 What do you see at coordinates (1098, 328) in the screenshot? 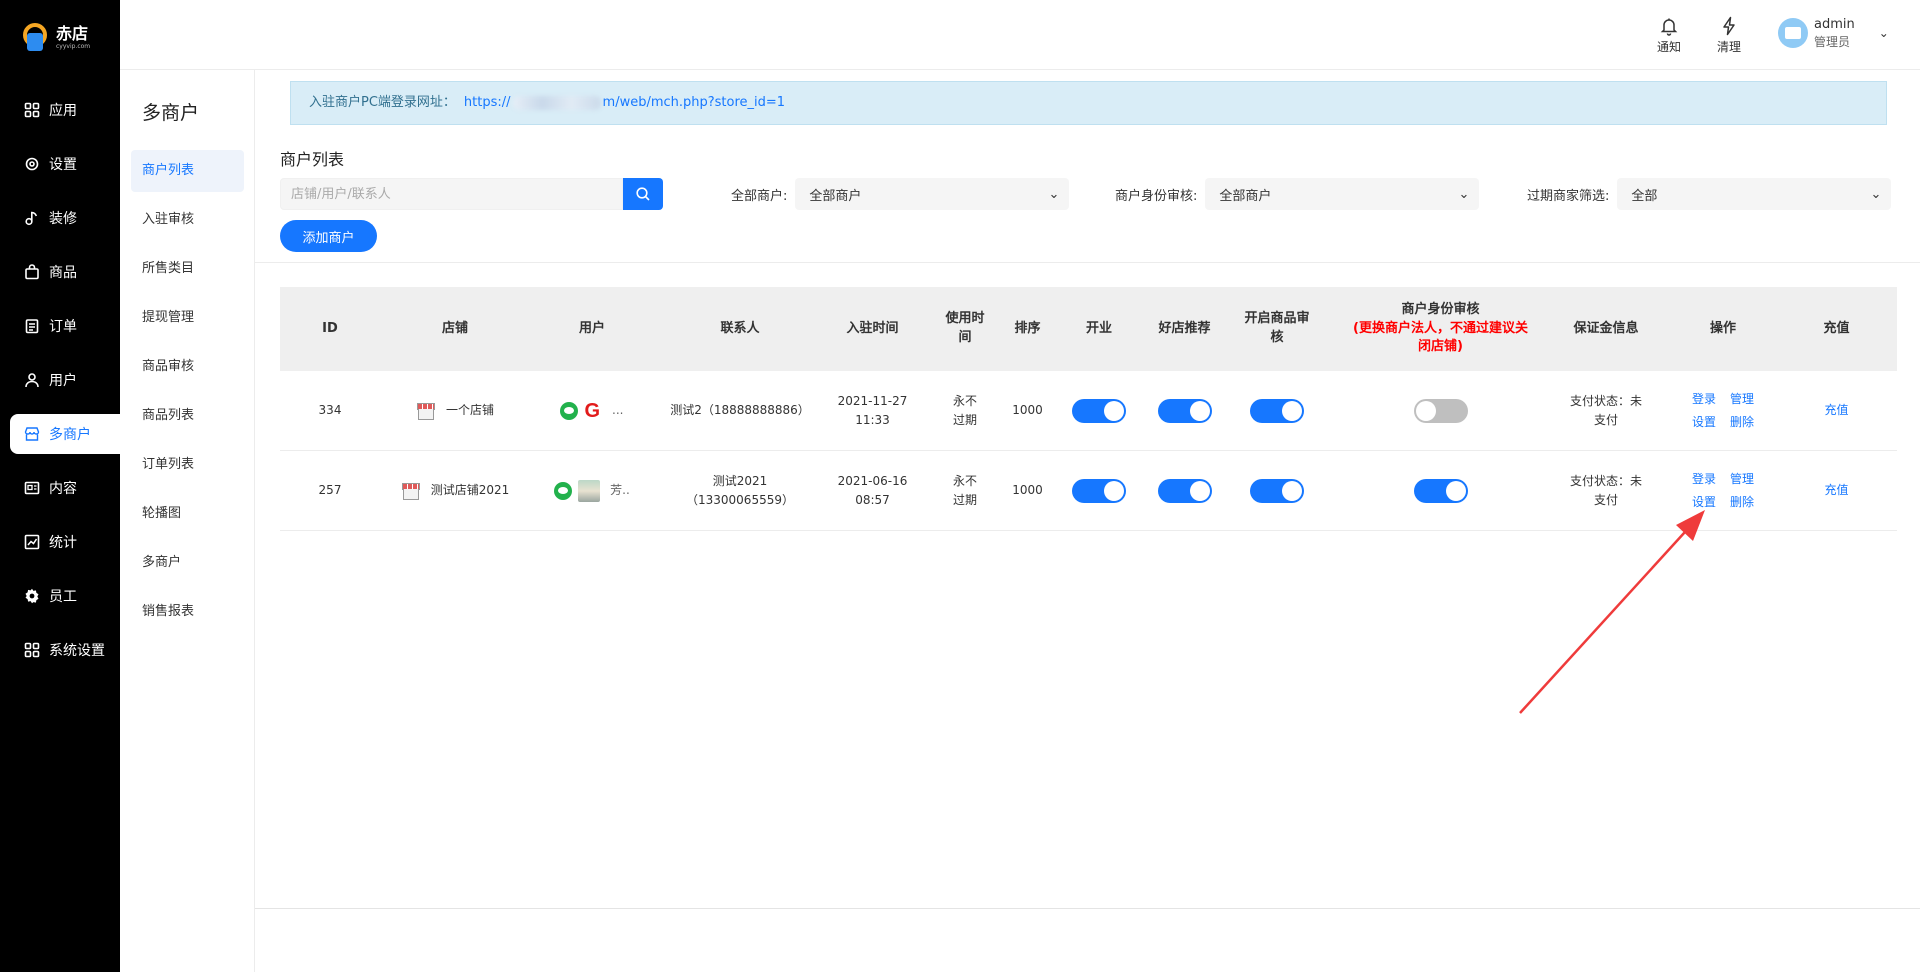
I see `col-open: 开业` at bounding box center [1098, 328].